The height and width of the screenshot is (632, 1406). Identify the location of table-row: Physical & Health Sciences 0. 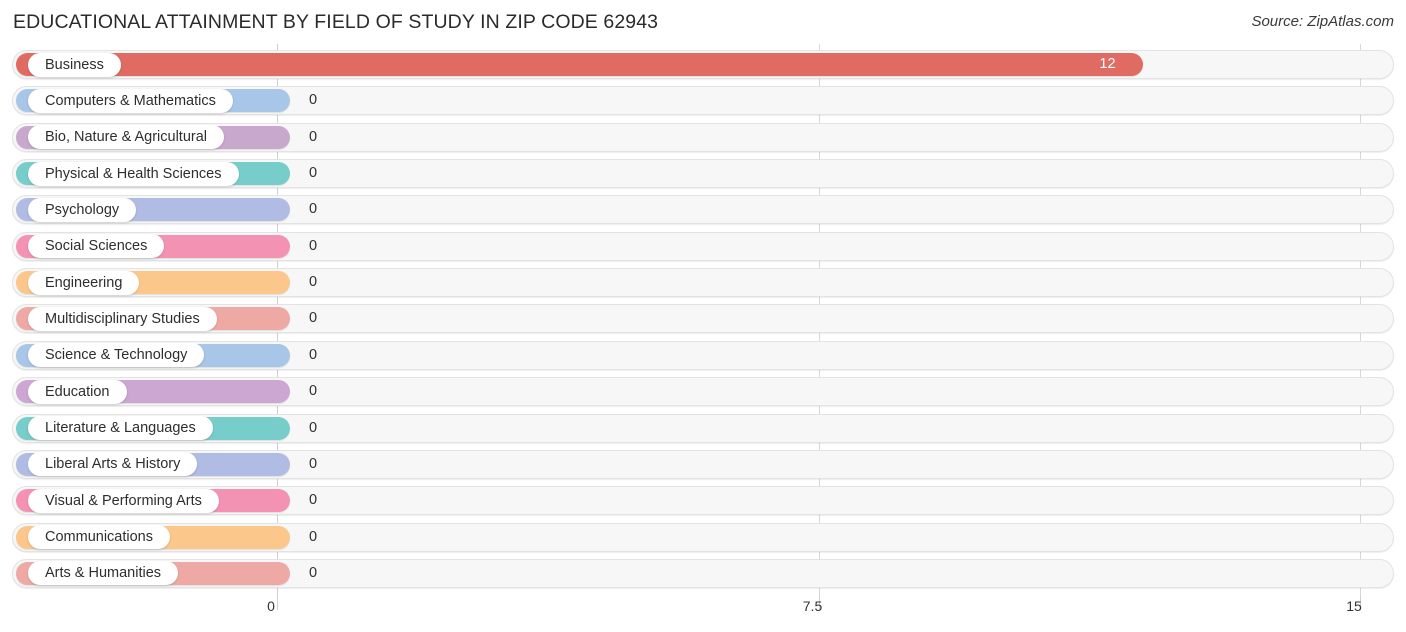
(703, 174).